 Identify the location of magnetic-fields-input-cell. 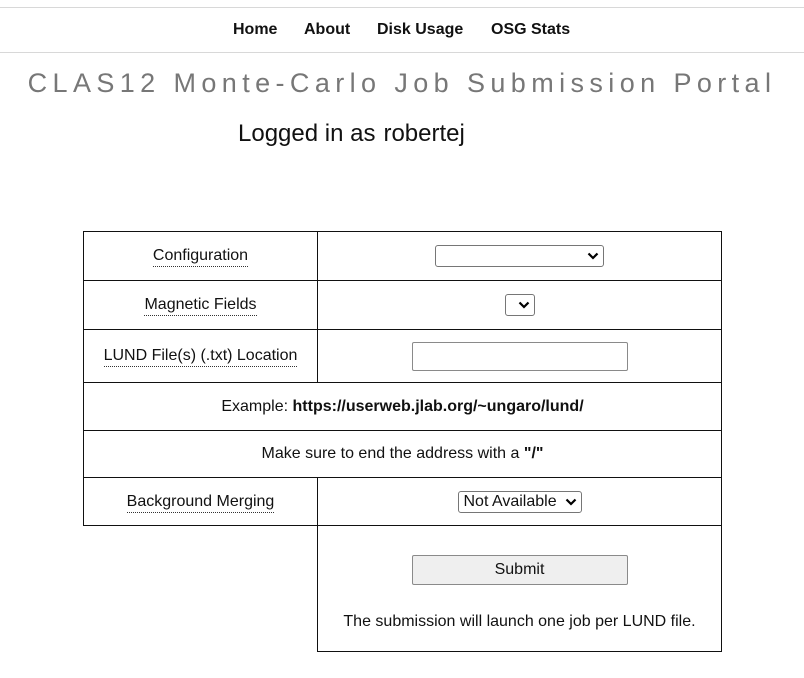
(519, 305).